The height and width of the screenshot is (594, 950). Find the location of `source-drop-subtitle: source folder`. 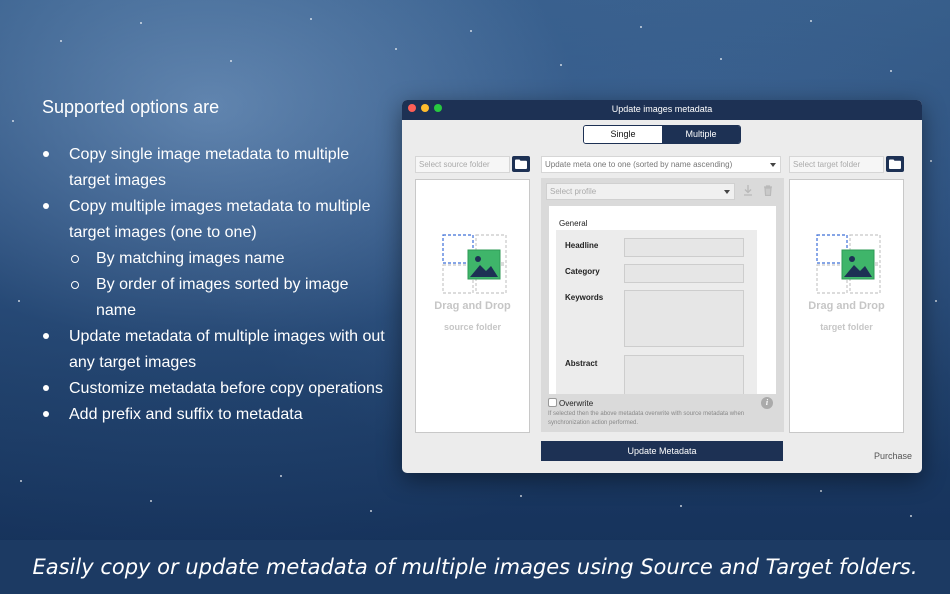

source-drop-subtitle: source folder is located at coordinates (472, 327).